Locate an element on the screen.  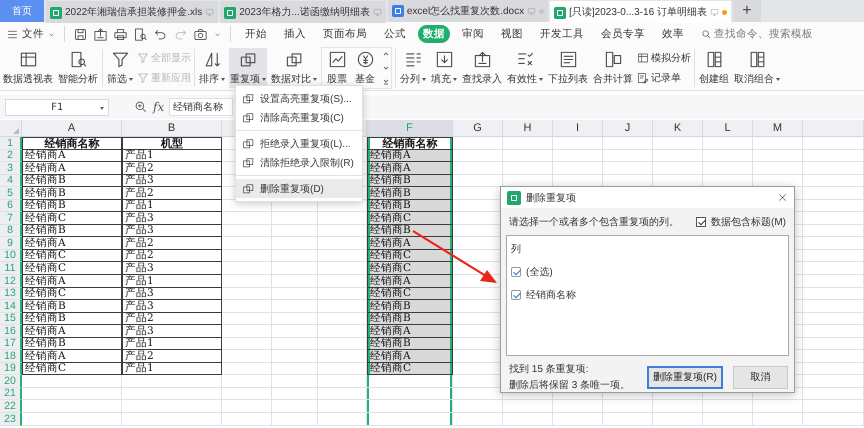
ribbon-button: 取消组合 is located at coordinates (757, 68).